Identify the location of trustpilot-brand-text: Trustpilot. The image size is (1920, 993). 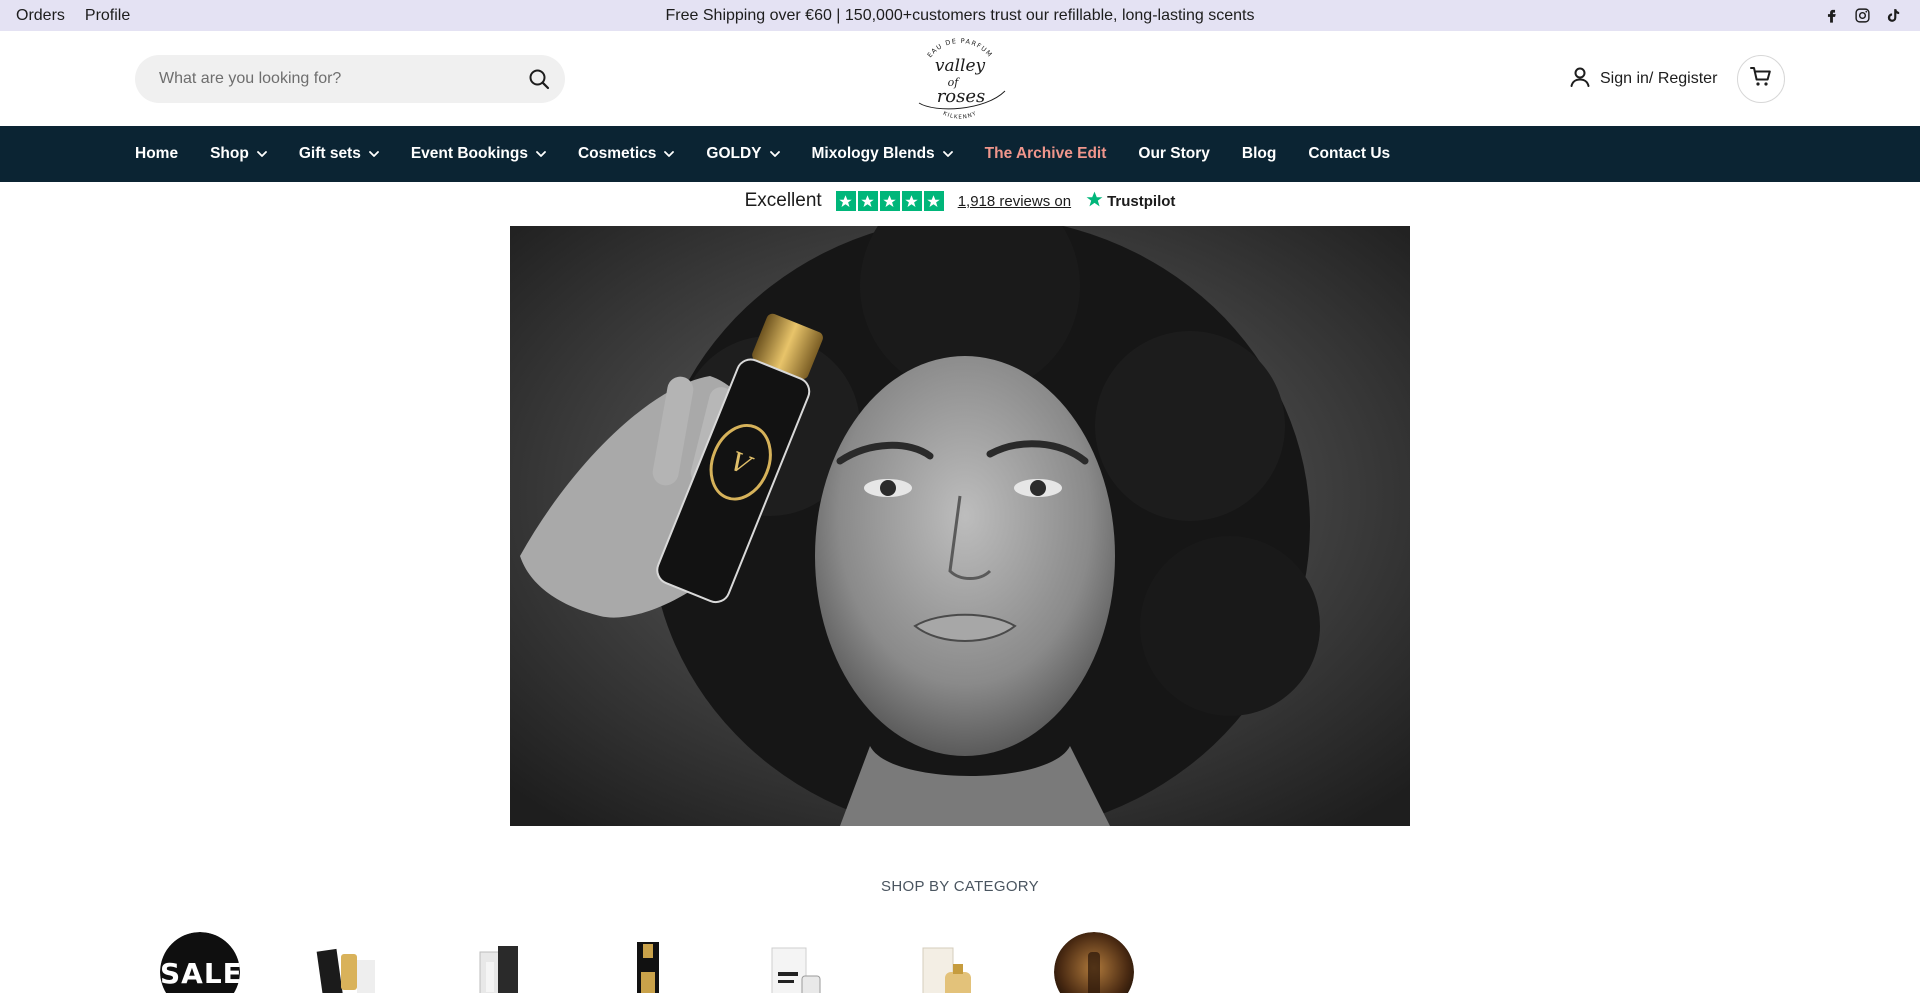
(1141, 201).